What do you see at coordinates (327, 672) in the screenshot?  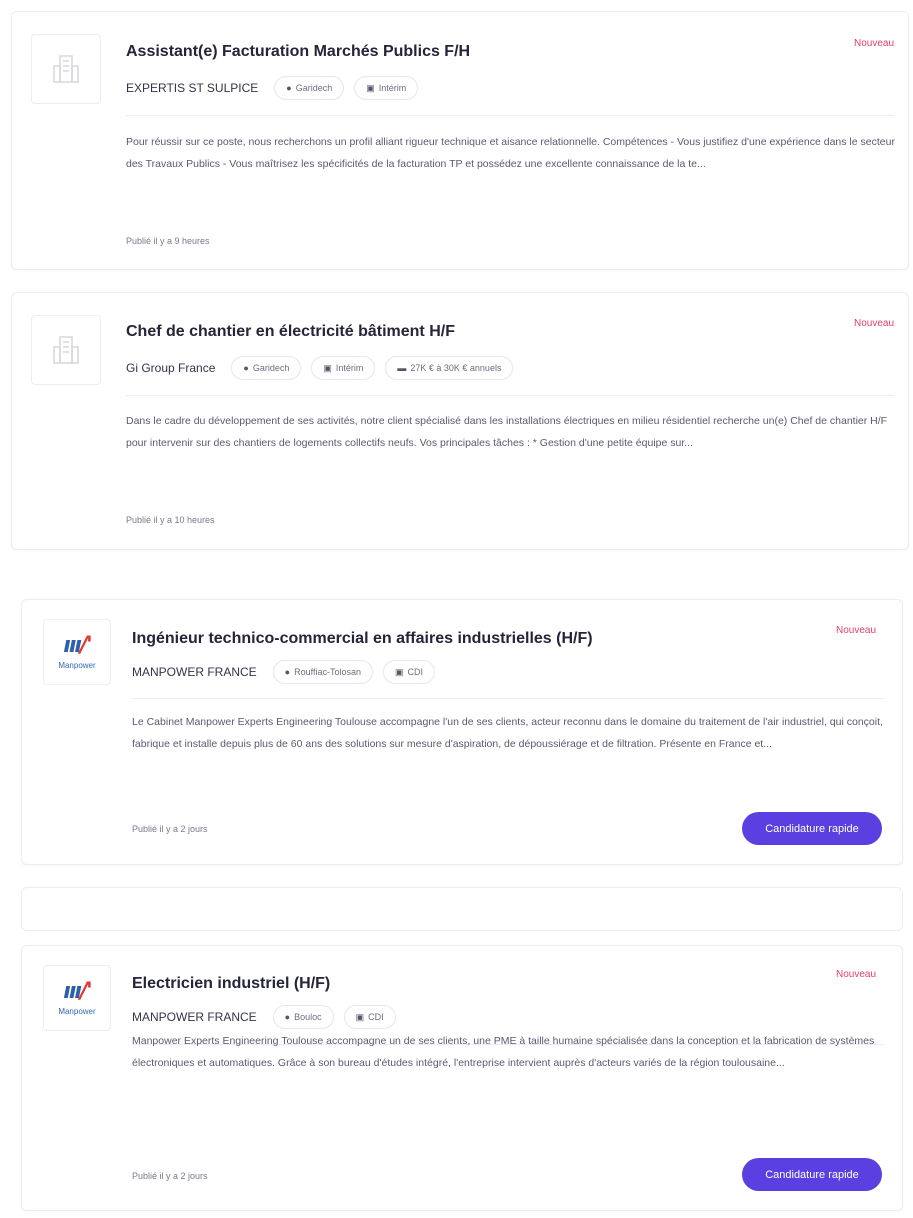 I see `location-label: Rouffiac-Tolosan` at bounding box center [327, 672].